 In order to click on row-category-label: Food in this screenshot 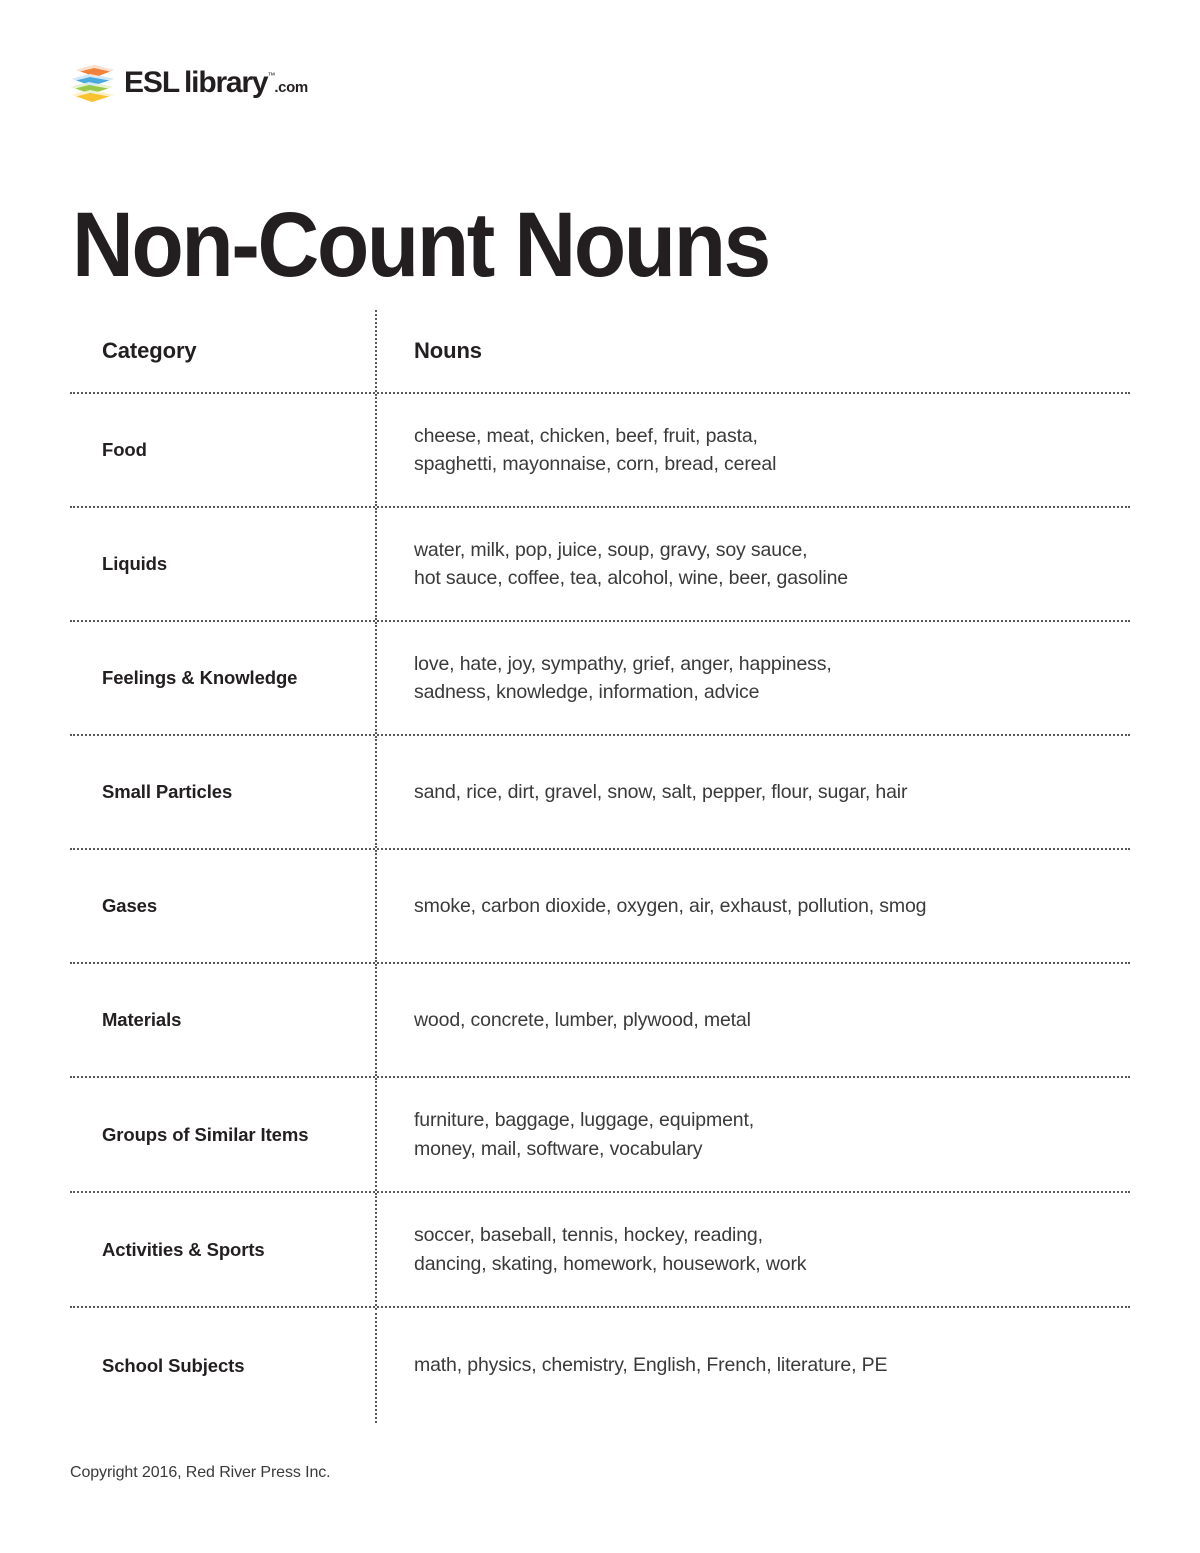, I will do `click(124, 450)`.